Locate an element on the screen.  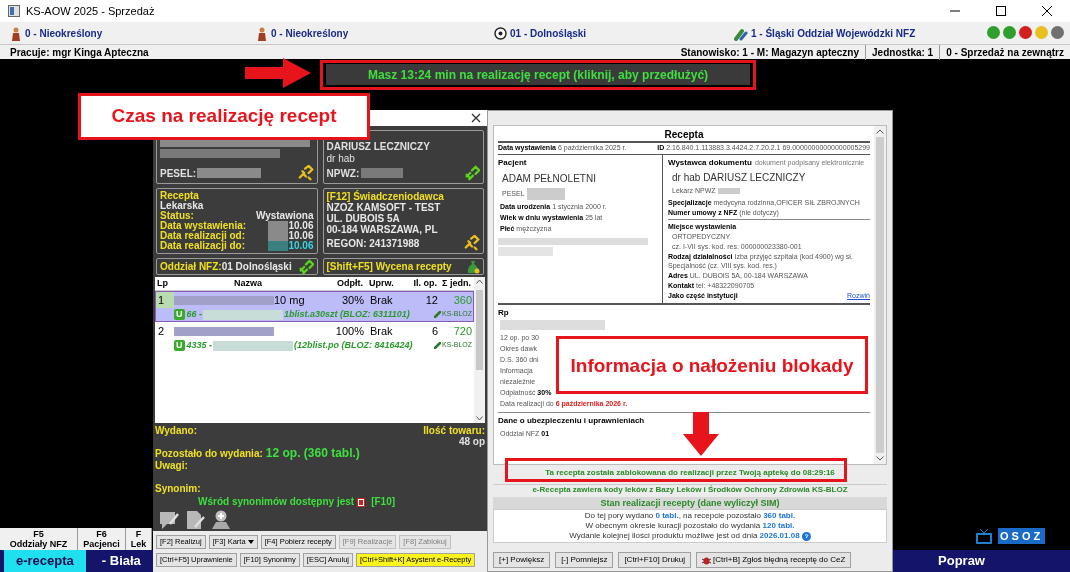
tv-icon is located at coordinates (984, 537).